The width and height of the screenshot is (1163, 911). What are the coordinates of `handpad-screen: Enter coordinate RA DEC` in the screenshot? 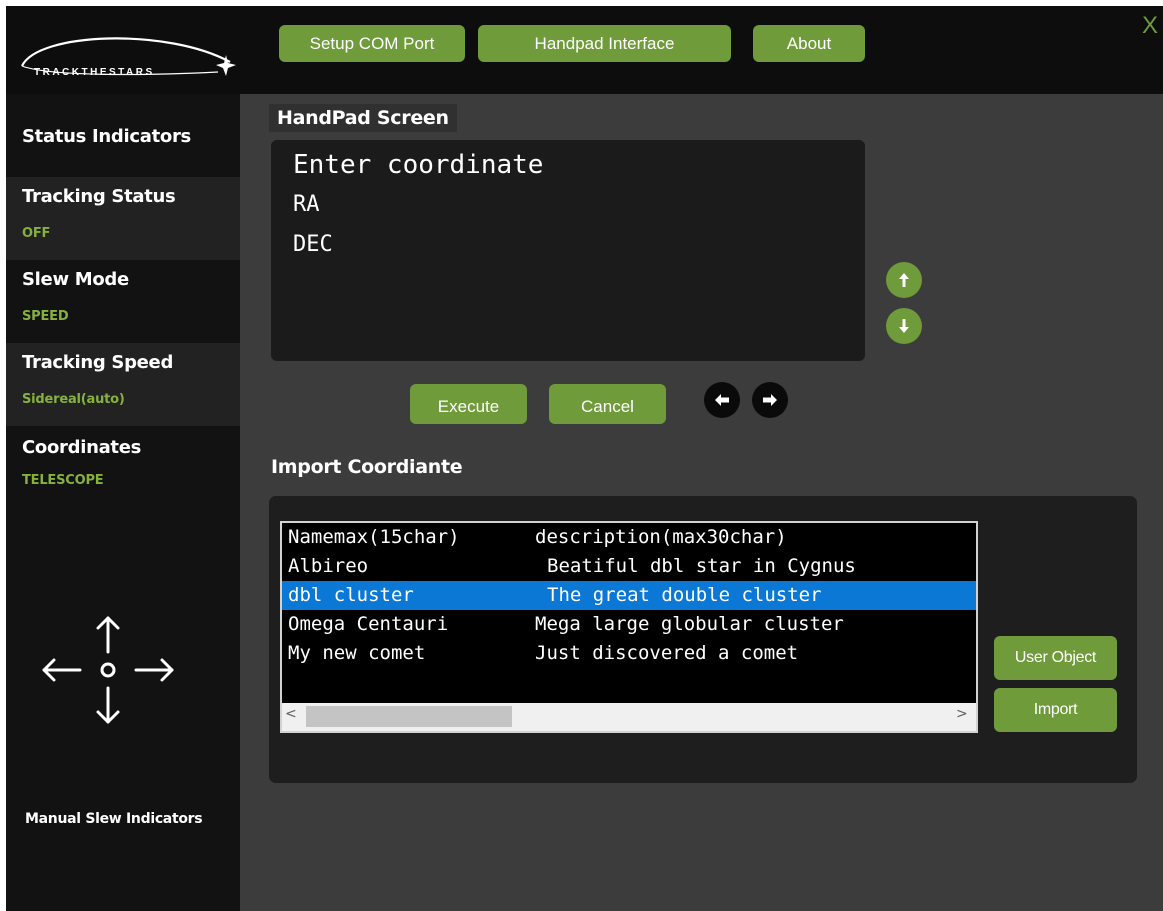 It's located at (568, 250).